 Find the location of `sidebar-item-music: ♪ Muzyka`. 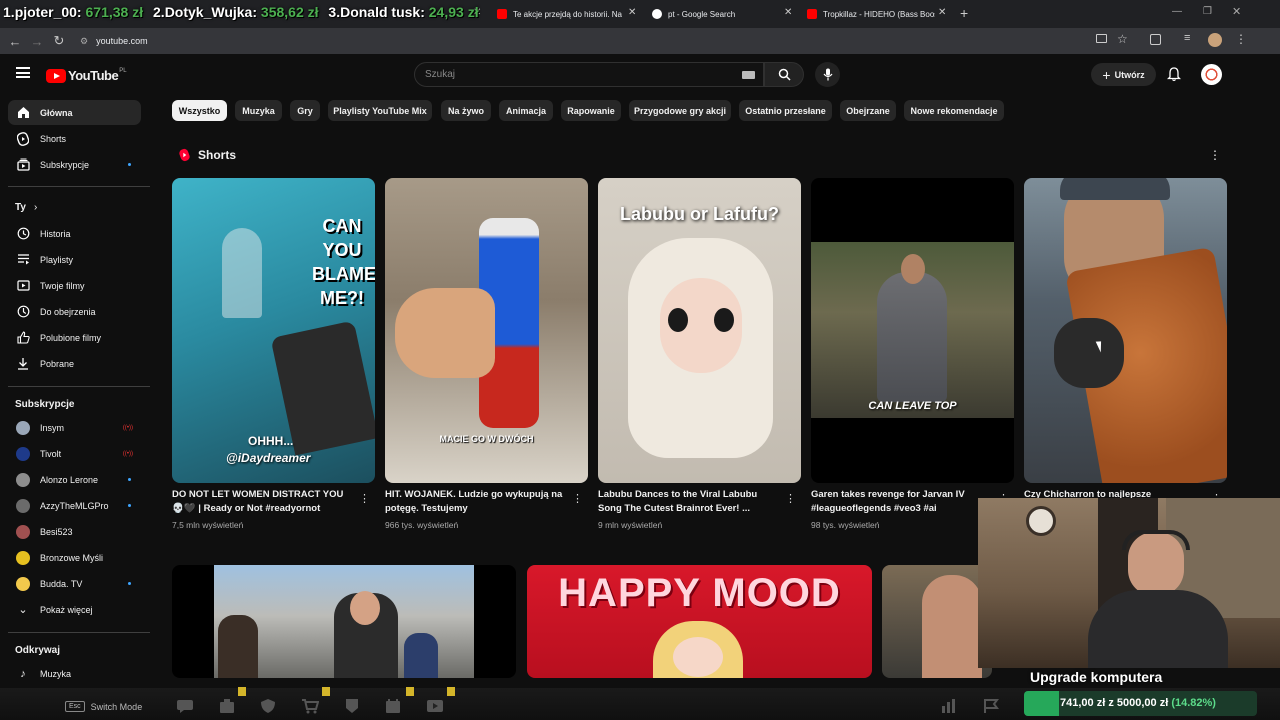

sidebar-item-music: ♪ Muzyka is located at coordinates (74, 673).